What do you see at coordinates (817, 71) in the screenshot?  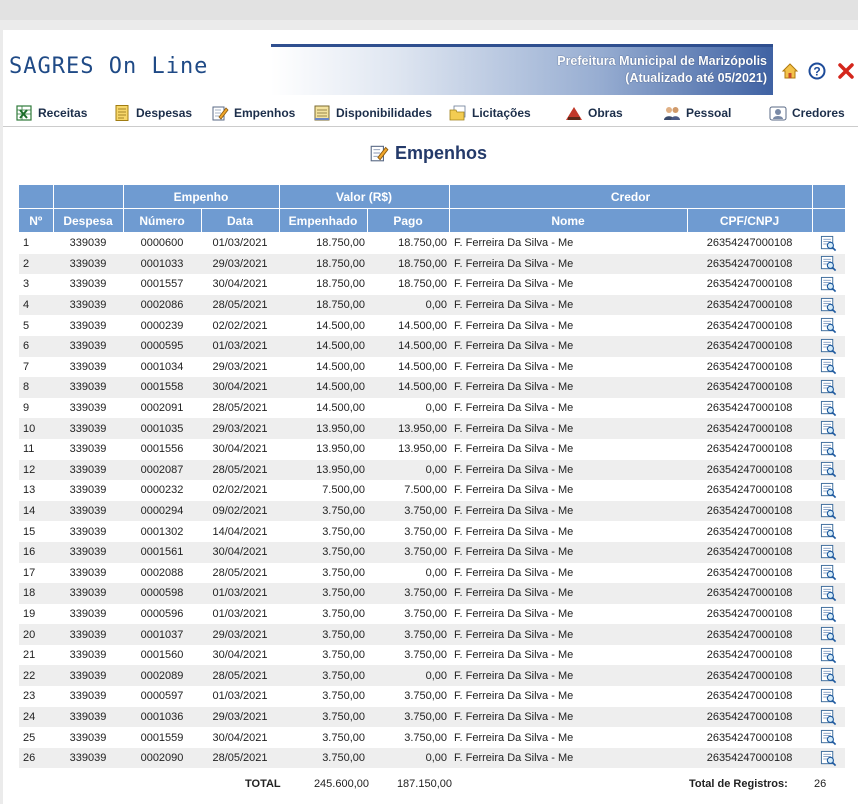 I see `help-icon: ?` at bounding box center [817, 71].